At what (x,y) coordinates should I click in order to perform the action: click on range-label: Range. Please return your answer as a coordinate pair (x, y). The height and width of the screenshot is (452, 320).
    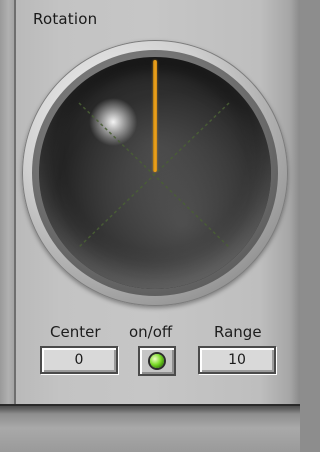
    Looking at the image, I should click on (238, 332).